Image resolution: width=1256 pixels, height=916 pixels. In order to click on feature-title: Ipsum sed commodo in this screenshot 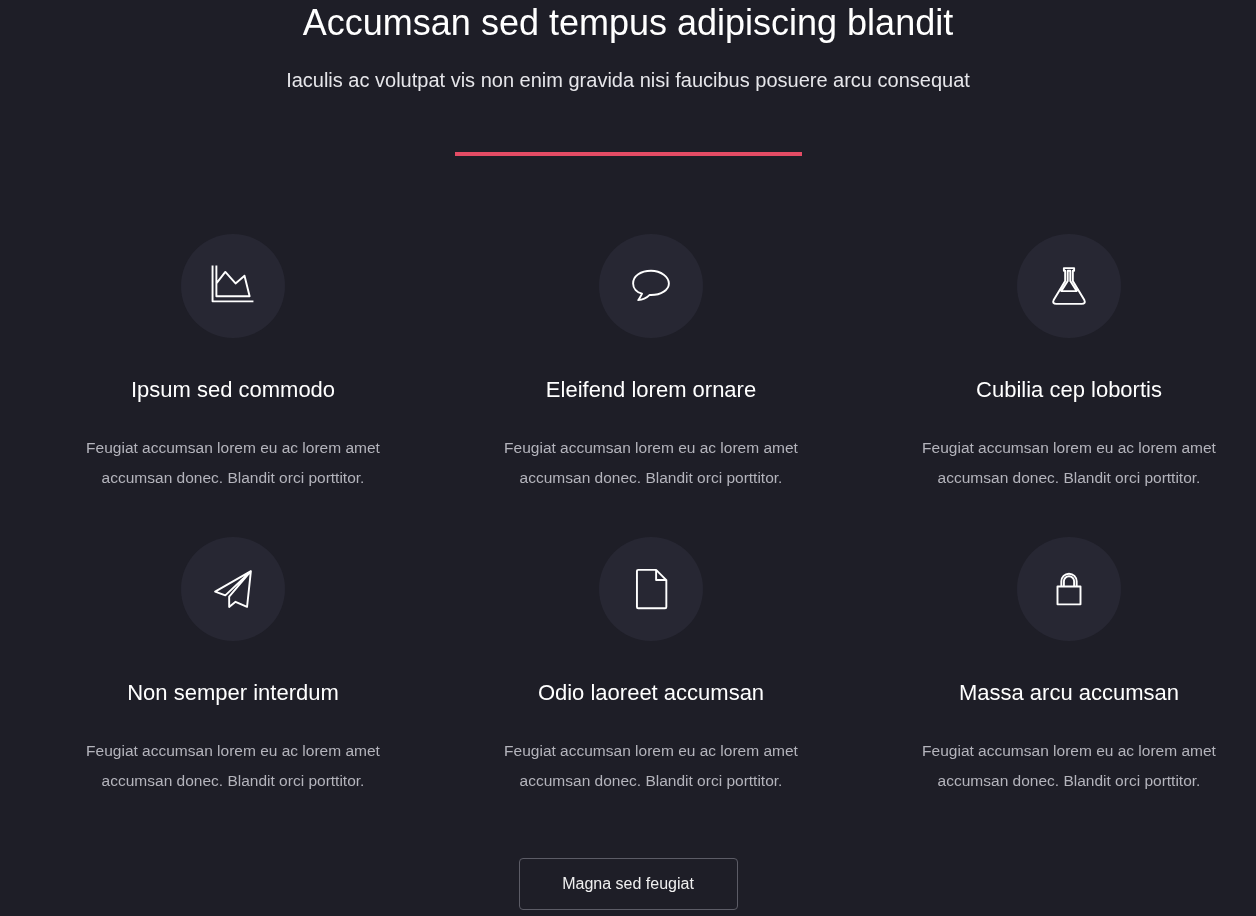, I will do `click(233, 390)`.